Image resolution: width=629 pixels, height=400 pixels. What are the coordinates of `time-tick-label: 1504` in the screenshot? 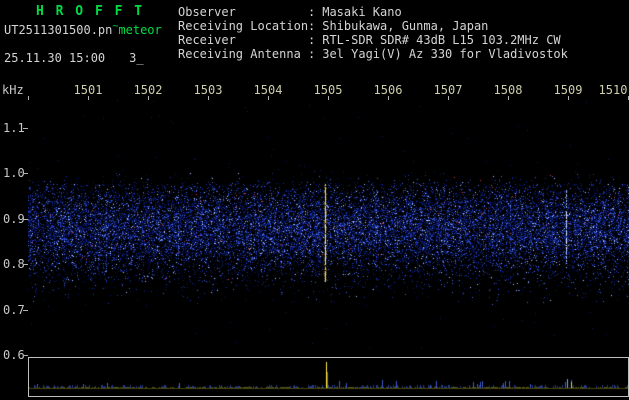 It's located at (268, 90).